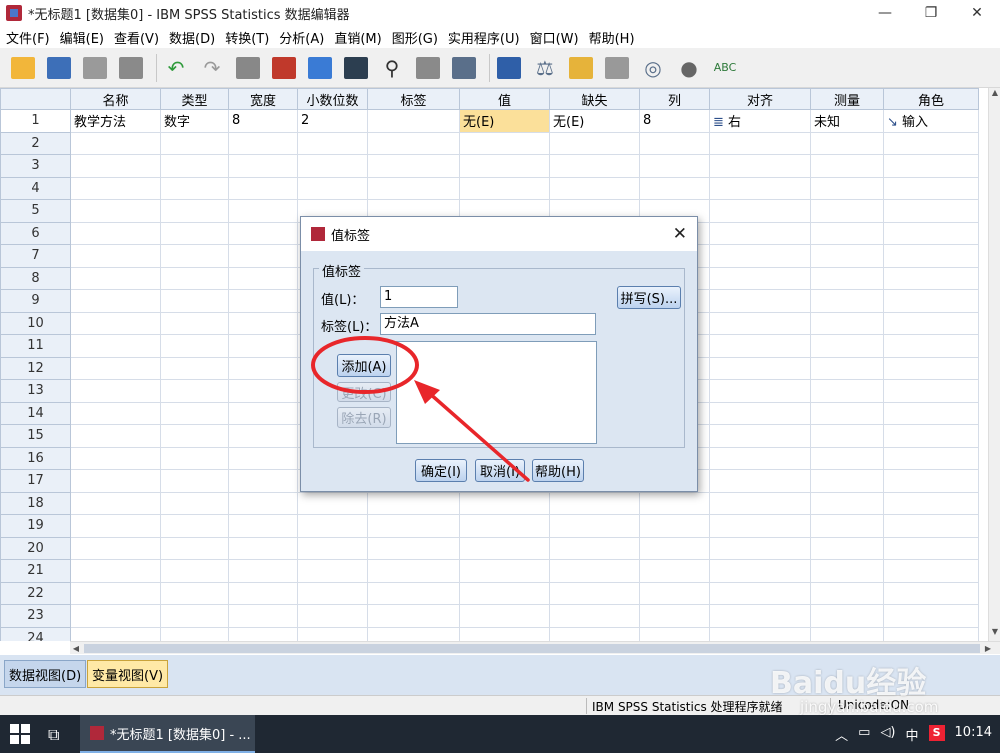 The width and height of the screenshot is (1000, 753). What do you see at coordinates (994, 364) in the screenshot?
I see `vertical-scrollbar: ▲ ▼` at bounding box center [994, 364].